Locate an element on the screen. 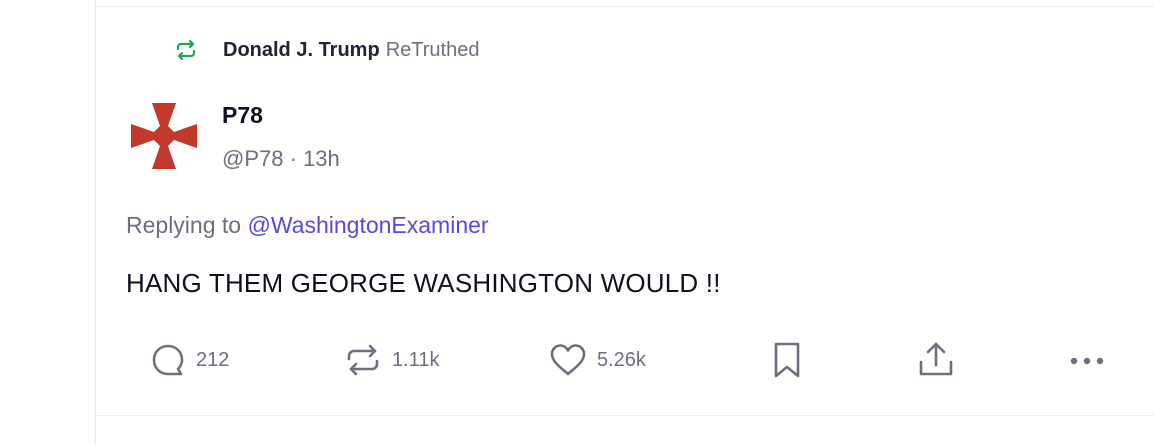 The width and height of the screenshot is (1154, 444). avatar is located at coordinates (164, 136).